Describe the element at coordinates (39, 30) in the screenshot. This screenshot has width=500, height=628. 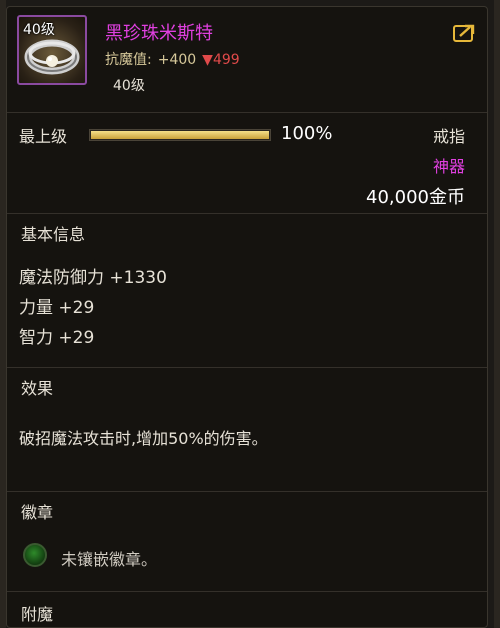
I see `item-level-badge: 40级` at that location.